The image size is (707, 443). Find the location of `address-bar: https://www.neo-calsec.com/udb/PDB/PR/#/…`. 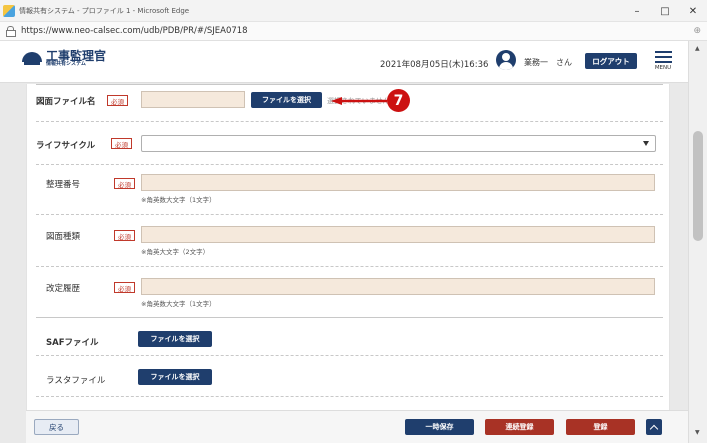

address-bar: https://www.neo-calsec.com/udb/PDB/PR/#/… is located at coordinates (353, 31).